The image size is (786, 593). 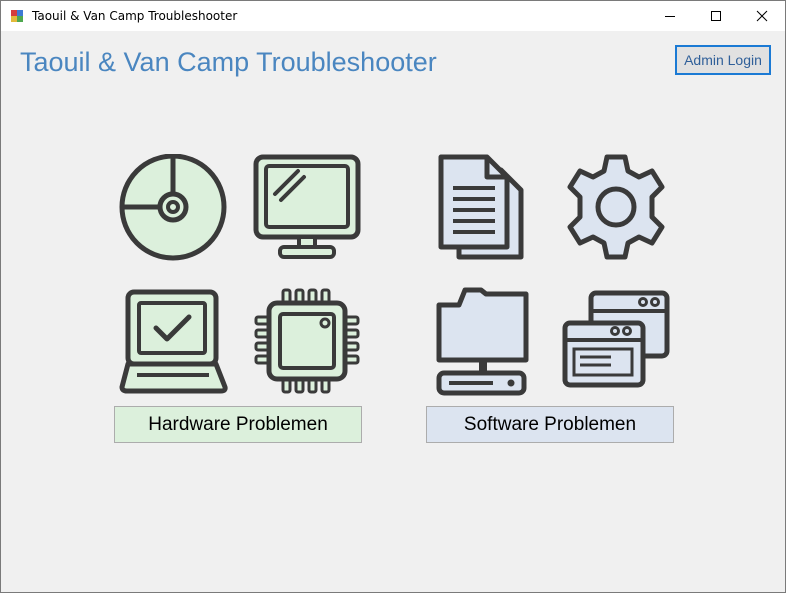 I want to click on gear-icon, so click(x=616, y=207).